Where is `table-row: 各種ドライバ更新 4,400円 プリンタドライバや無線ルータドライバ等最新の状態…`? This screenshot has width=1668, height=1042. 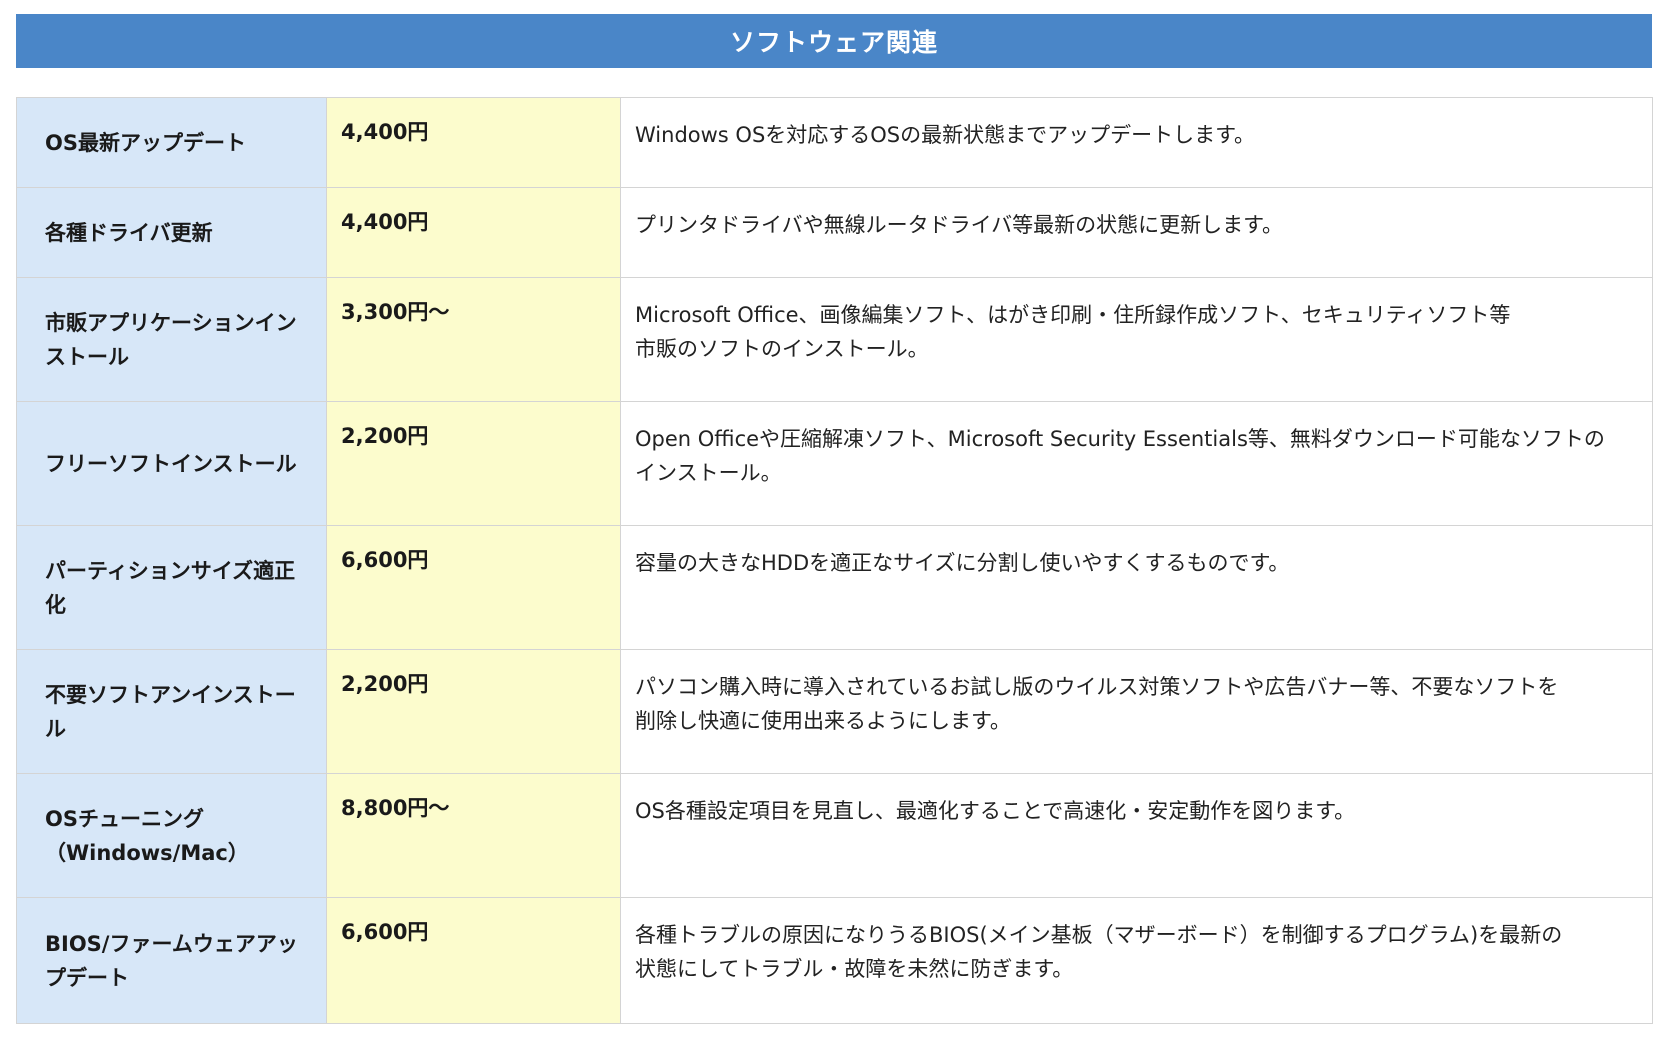
table-row: 各種ドライバ更新 4,400円 プリンタドライバや無線ルータドライバ等最新の状態… is located at coordinates (834, 232).